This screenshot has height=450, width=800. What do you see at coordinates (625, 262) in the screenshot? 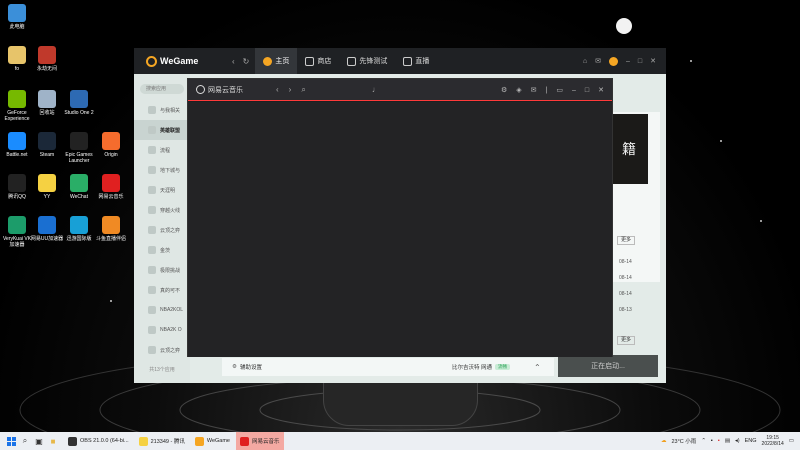
I see `news-date: 08-14` at bounding box center [625, 262].